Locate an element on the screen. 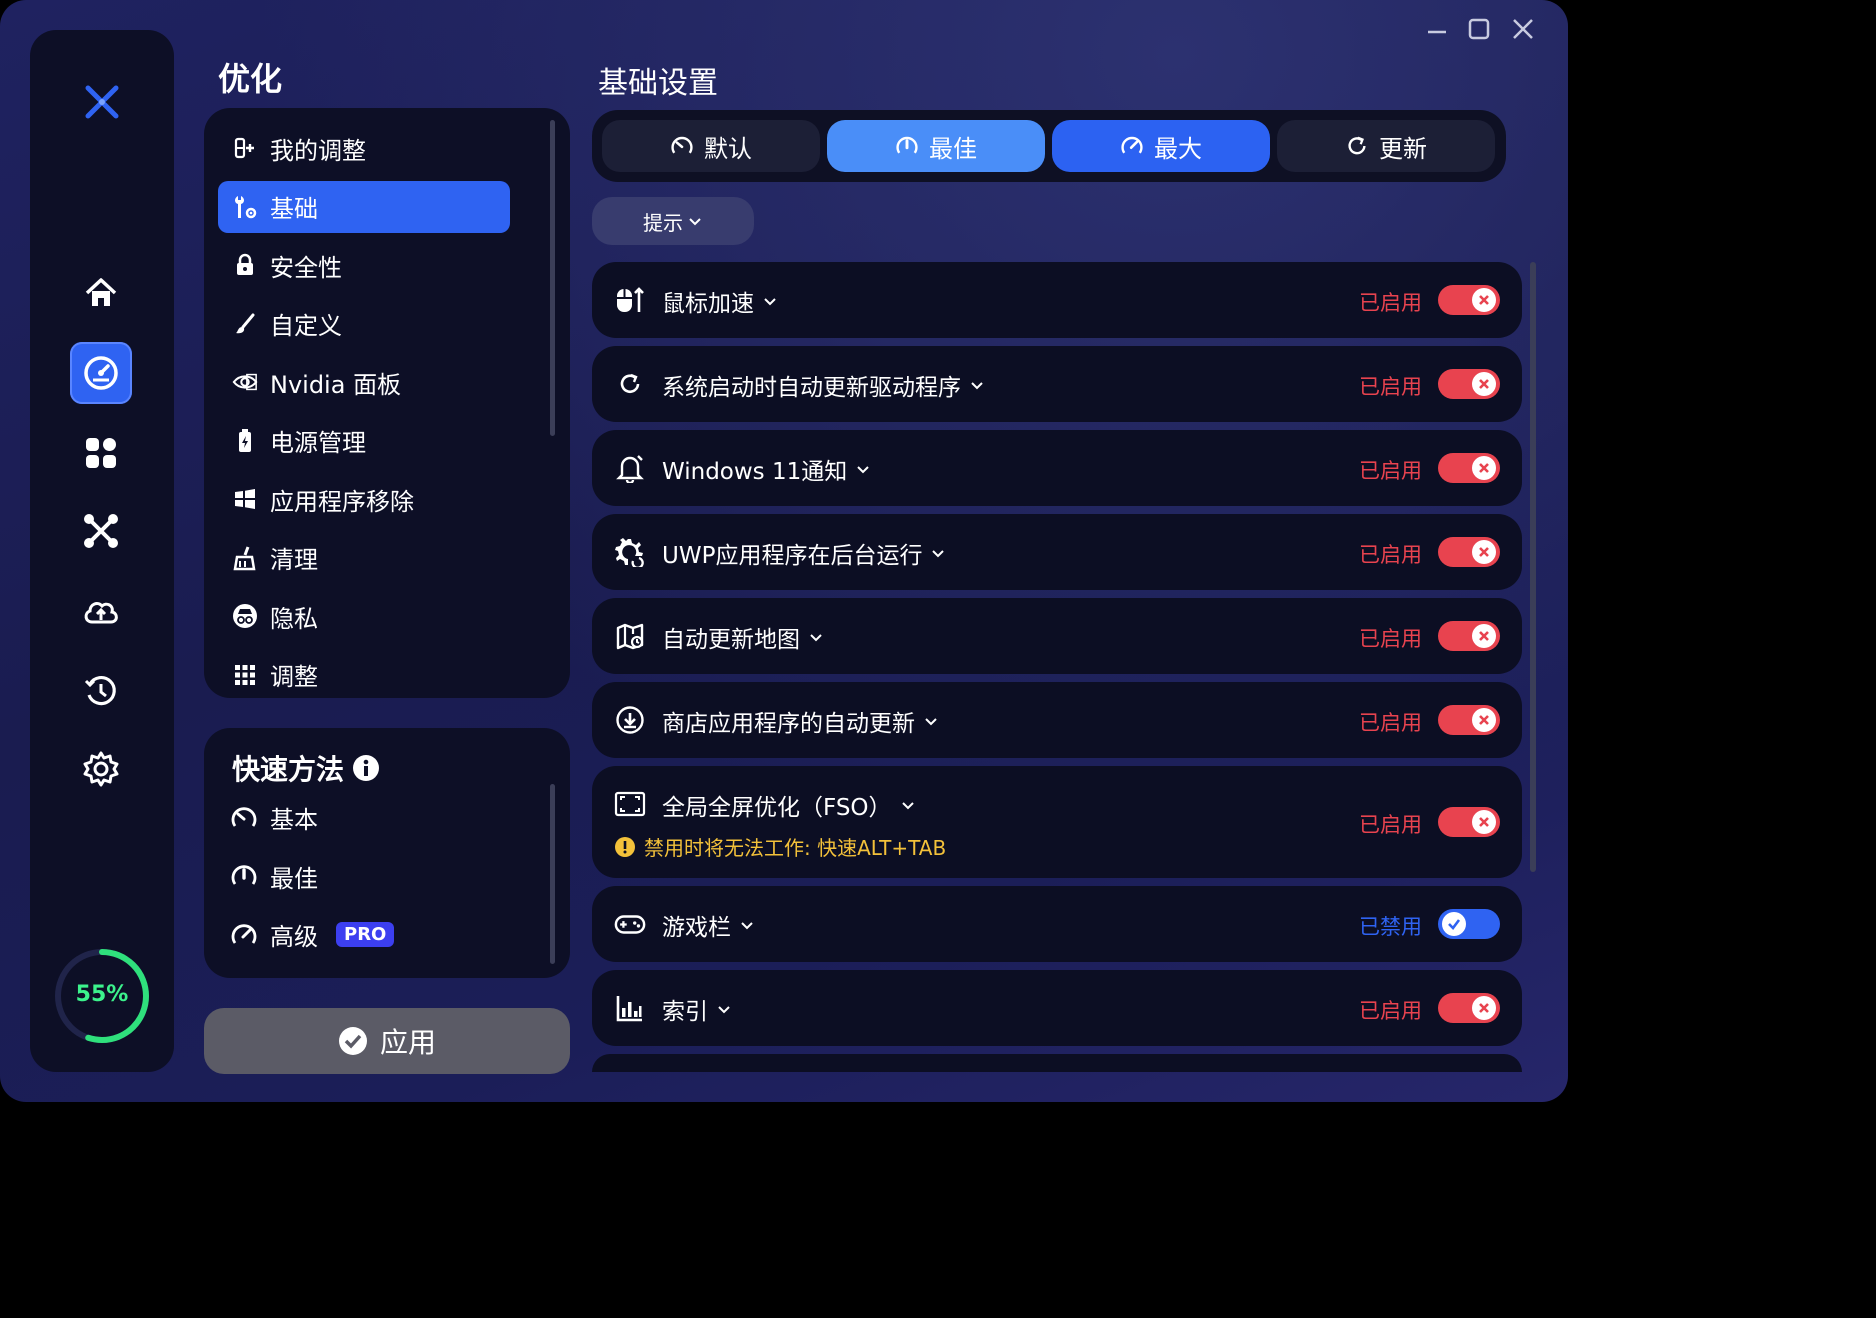 This screenshot has width=1876, height=1318. minimize-icon is located at coordinates (1437, 29).